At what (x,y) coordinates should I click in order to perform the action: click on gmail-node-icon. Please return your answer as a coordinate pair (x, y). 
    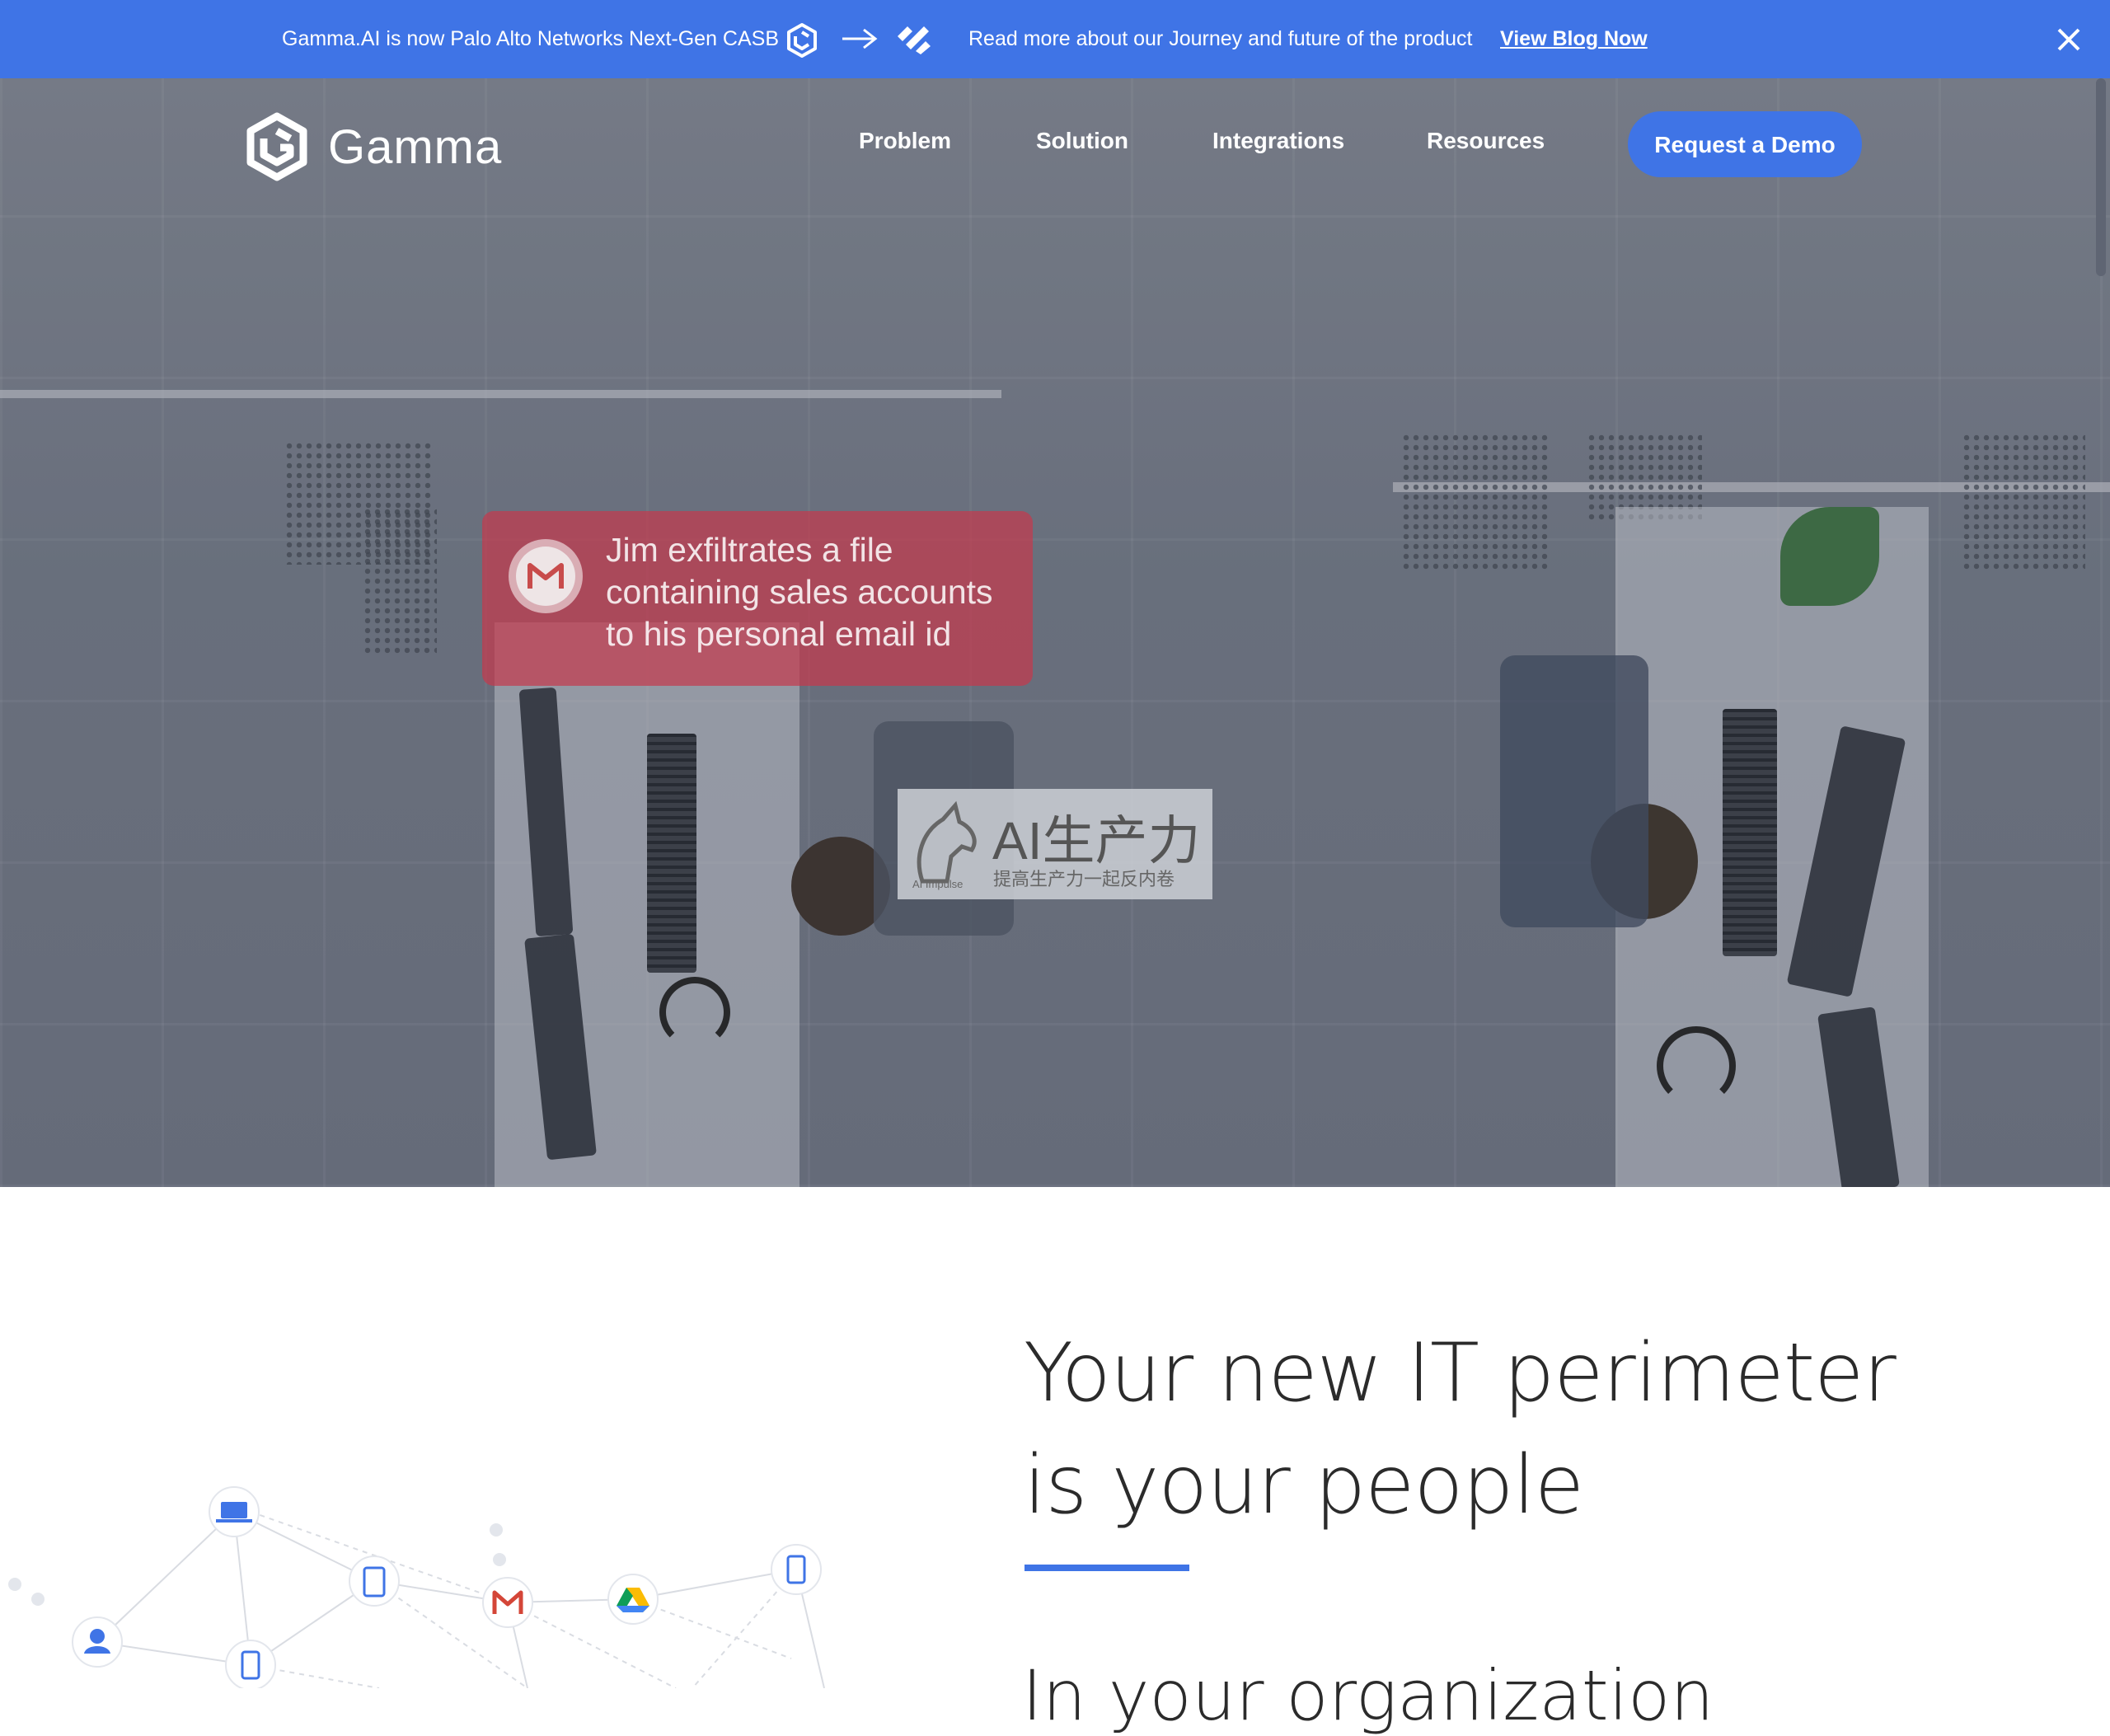
    Looking at the image, I should click on (508, 1602).